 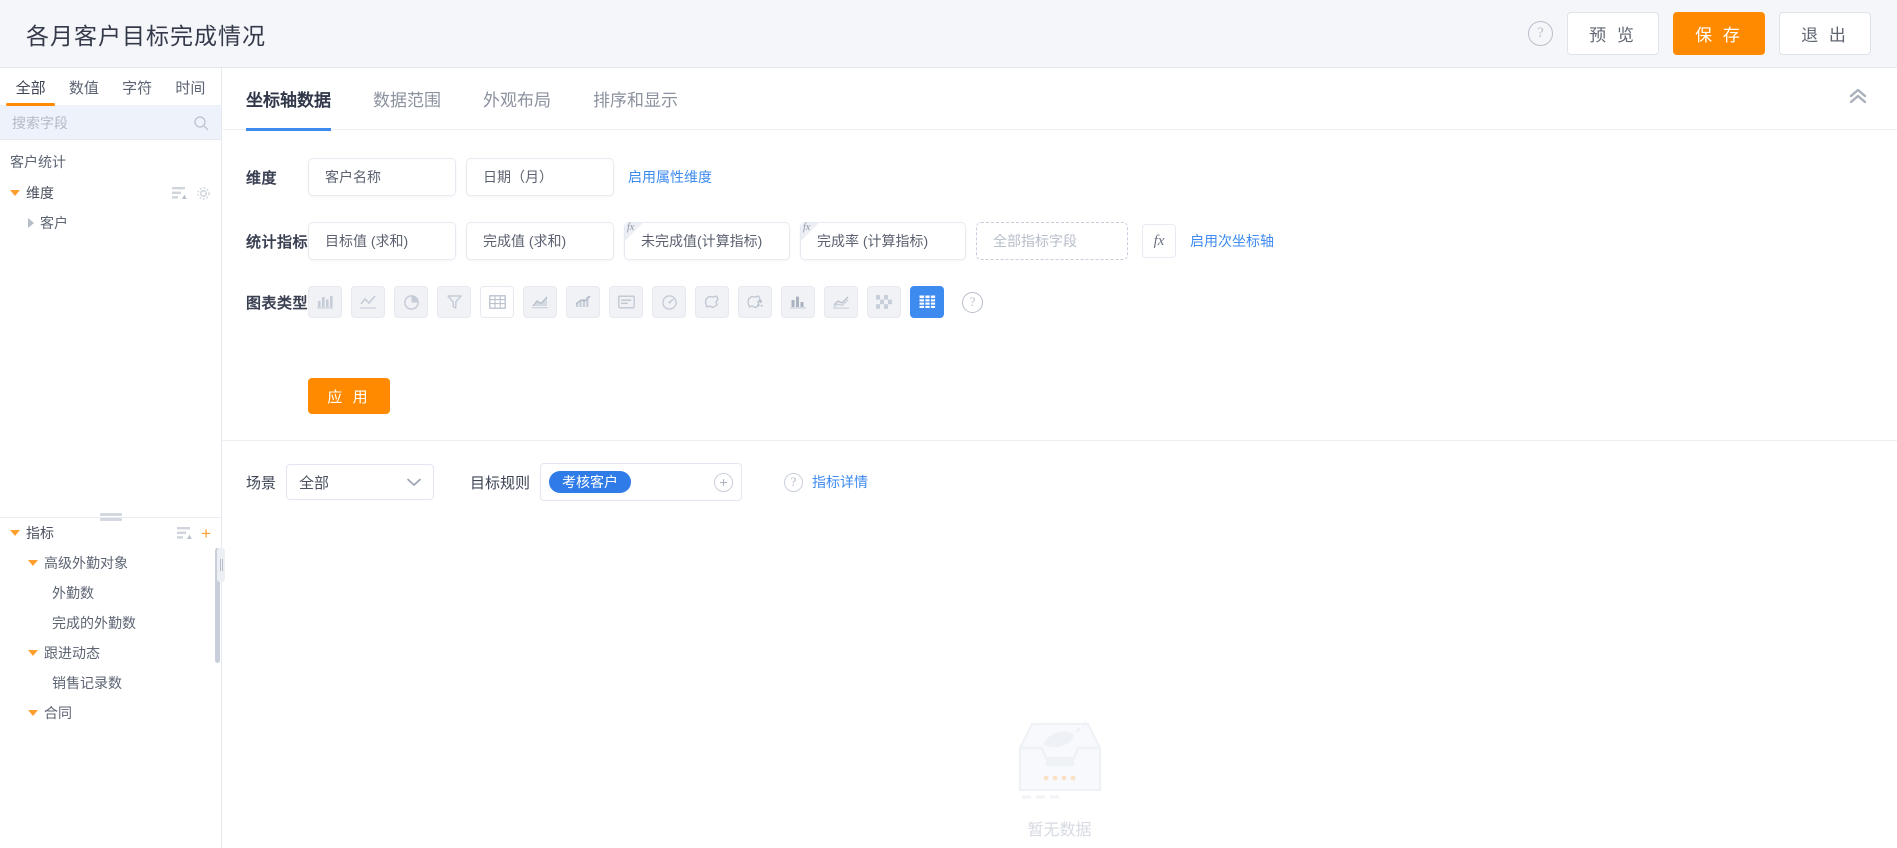 What do you see at coordinates (349, 396) in the screenshot?
I see `apply-button: 应 用` at bounding box center [349, 396].